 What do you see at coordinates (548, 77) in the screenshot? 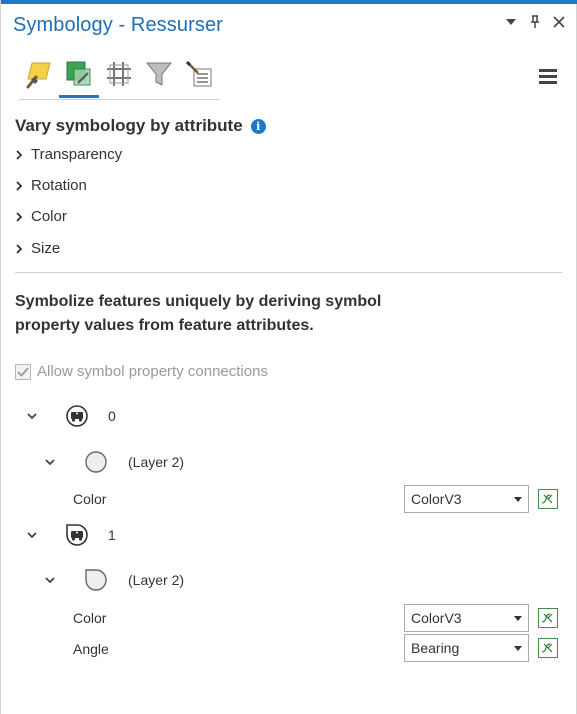
I see `options-menu-icon` at bounding box center [548, 77].